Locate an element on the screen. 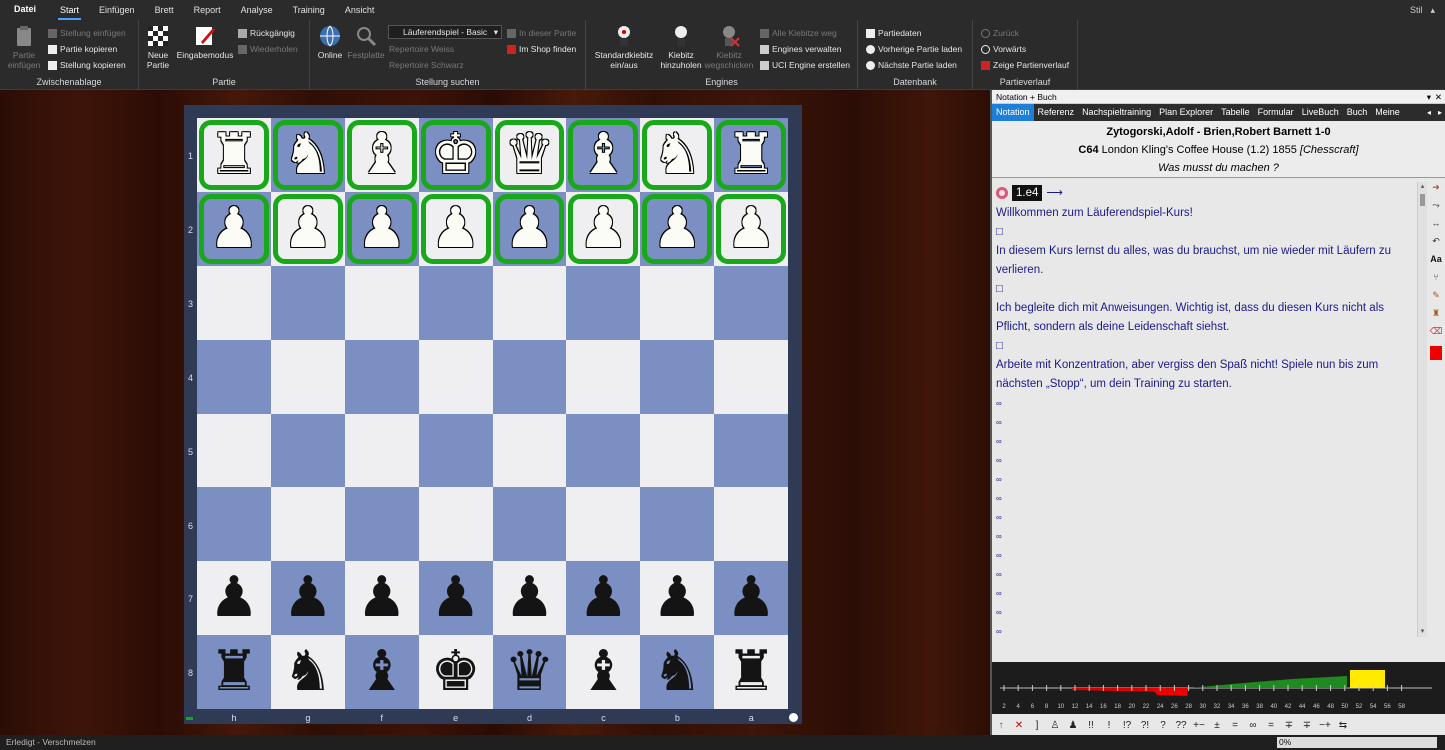  previous-game-button: Vorherige Partie laden is located at coordinates (914, 49).